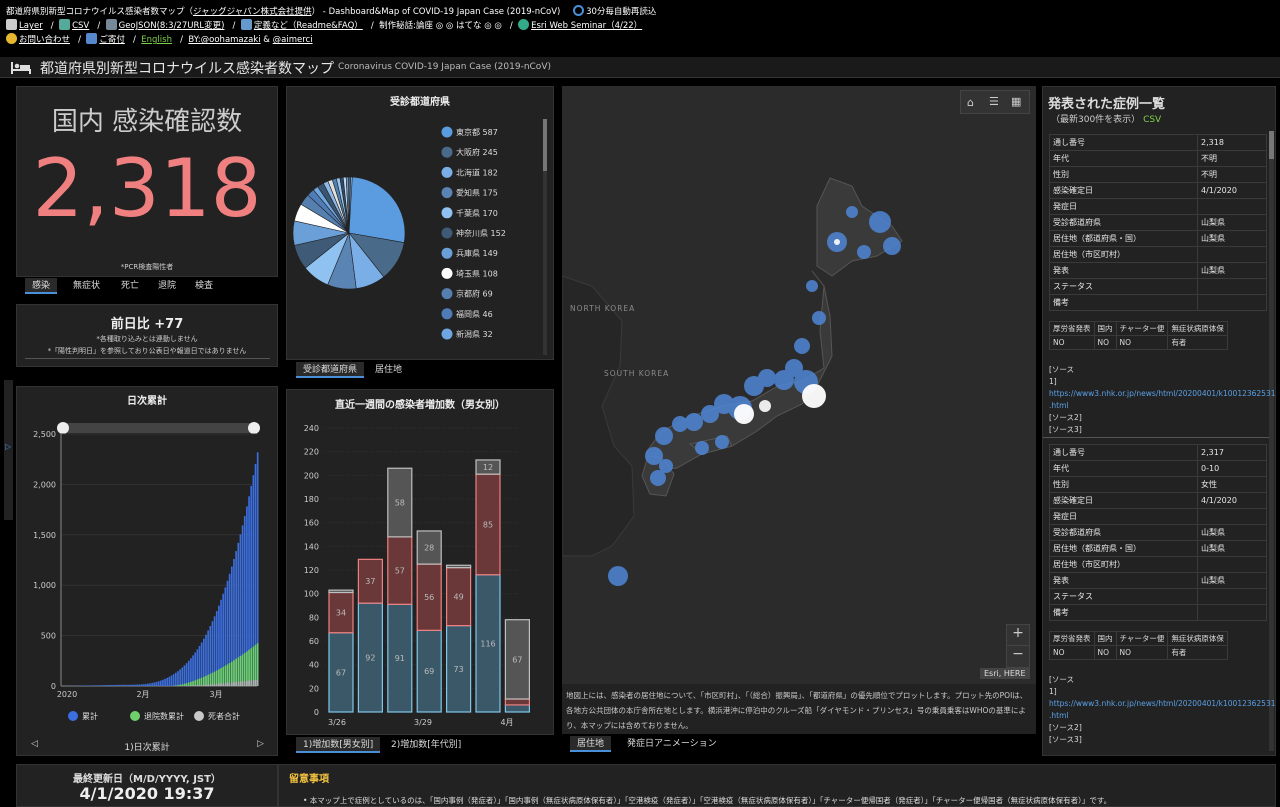 Image resolution: width=1280 pixels, height=807 pixels. I want to click on tab-residence: 居住地, so click(388, 370).